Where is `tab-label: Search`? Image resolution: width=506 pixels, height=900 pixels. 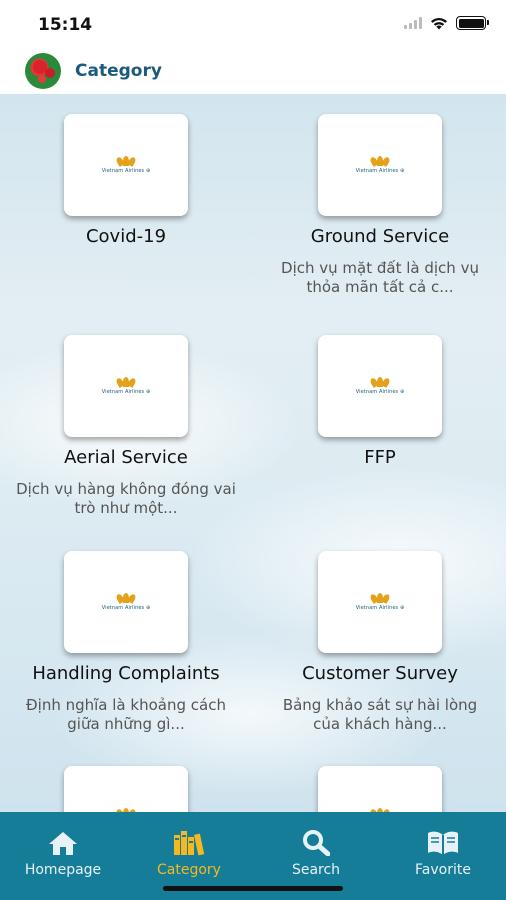
tab-label: Search is located at coordinates (316, 870).